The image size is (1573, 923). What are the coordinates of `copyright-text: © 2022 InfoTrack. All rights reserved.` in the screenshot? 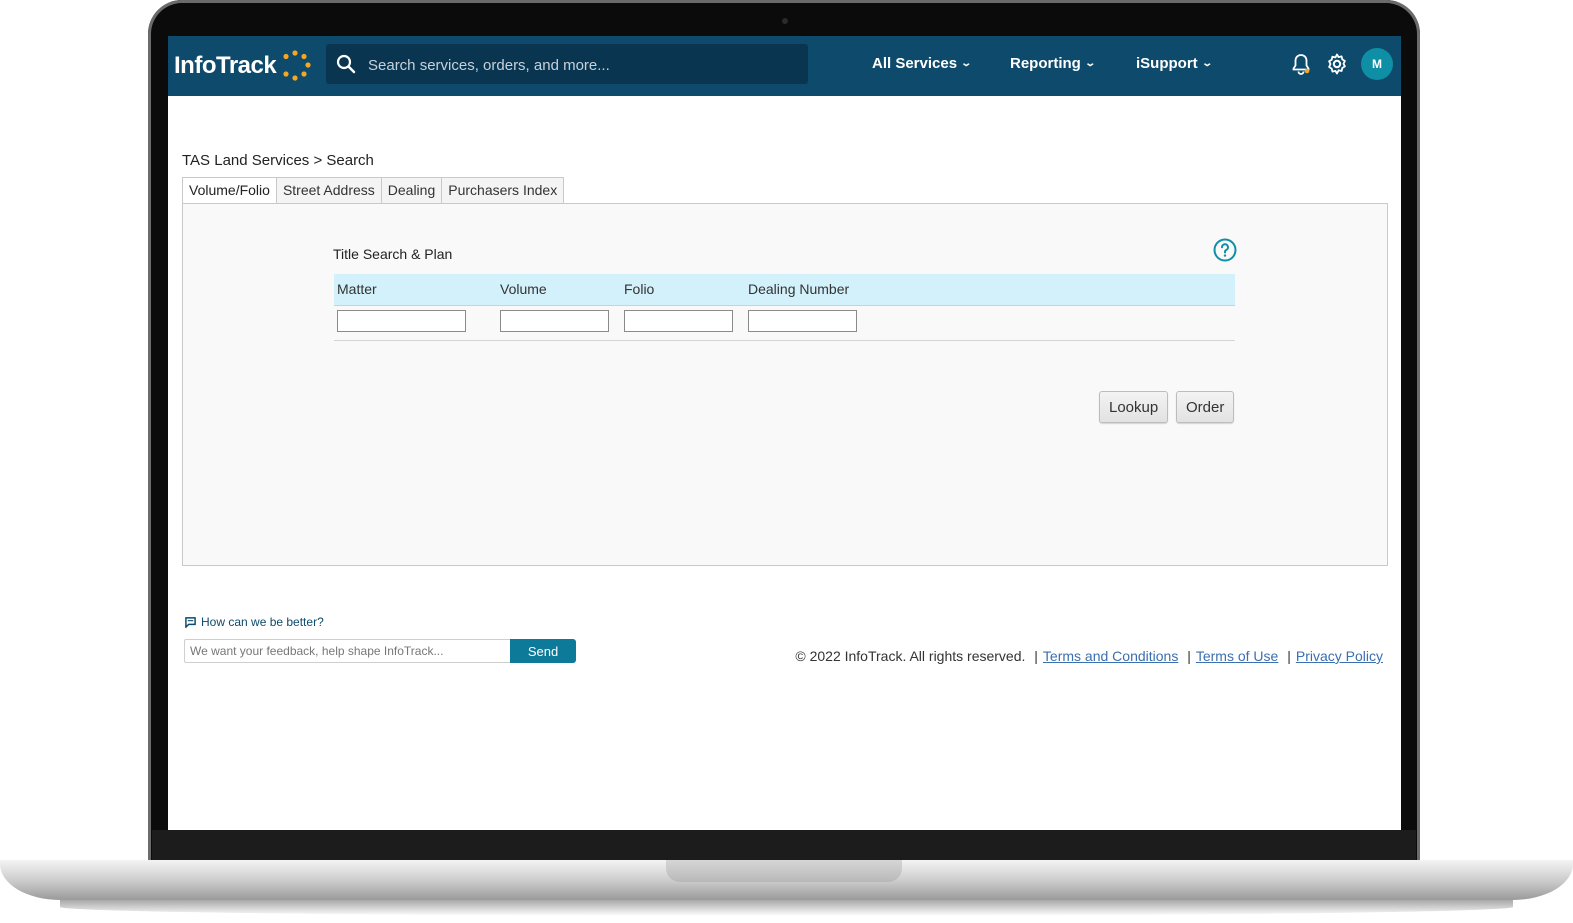 It's located at (910, 656).